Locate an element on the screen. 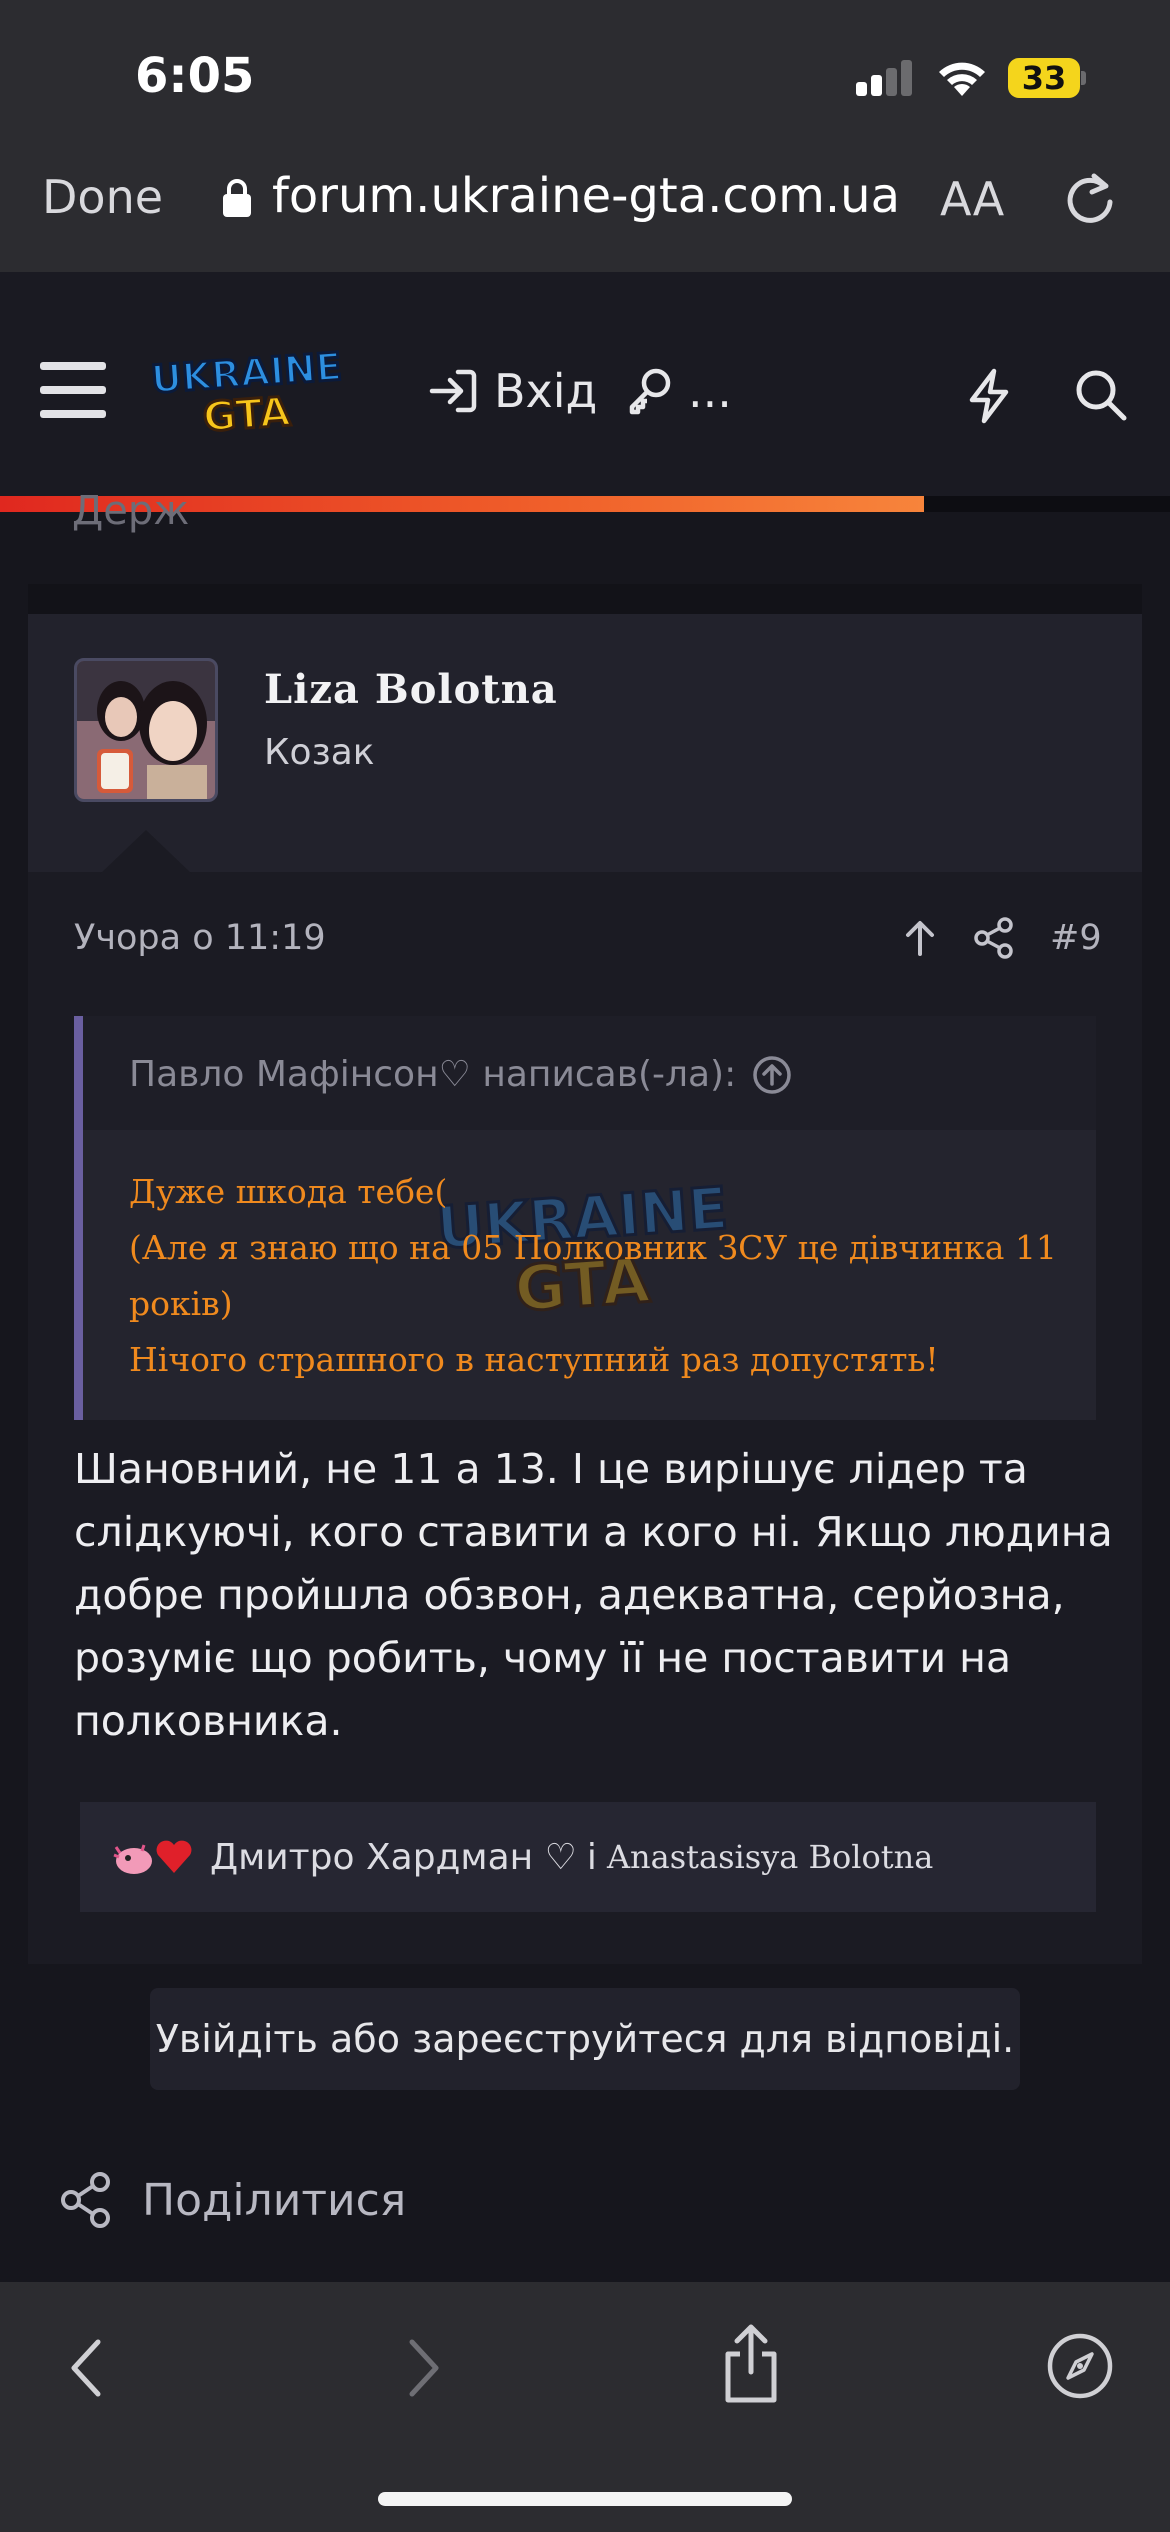 This screenshot has height=2532, width=1170. heart-reaction-icon is located at coordinates (174, 1856).